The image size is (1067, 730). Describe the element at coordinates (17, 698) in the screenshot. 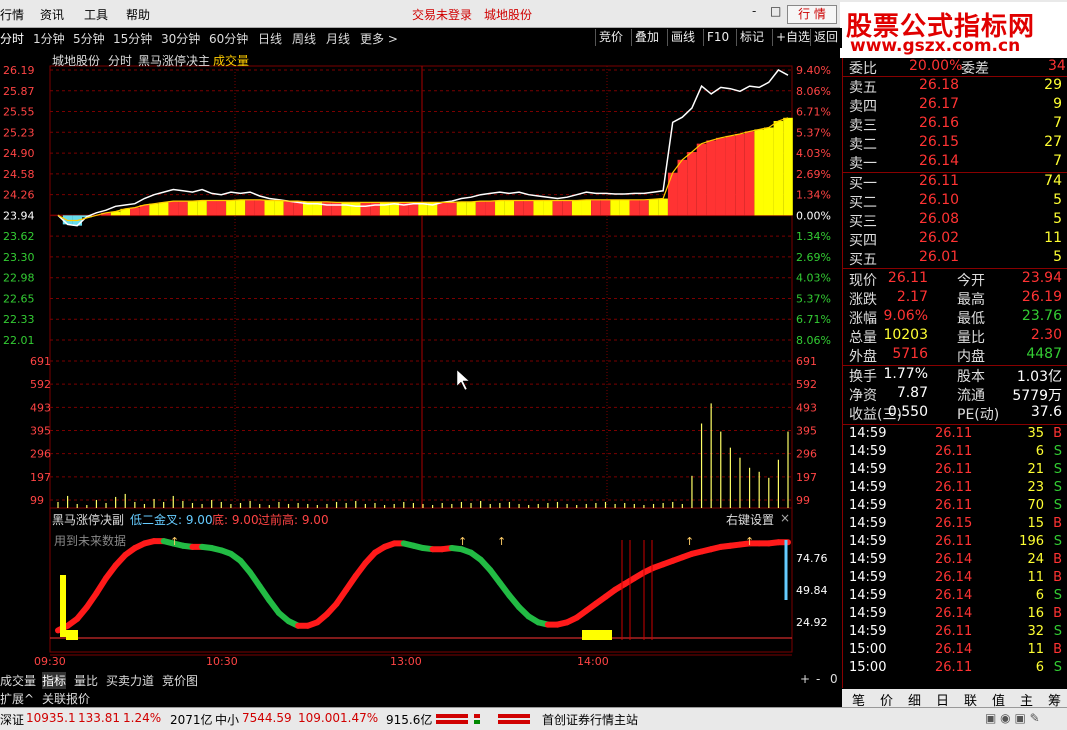

I see `expand-button: 扩展^` at that location.